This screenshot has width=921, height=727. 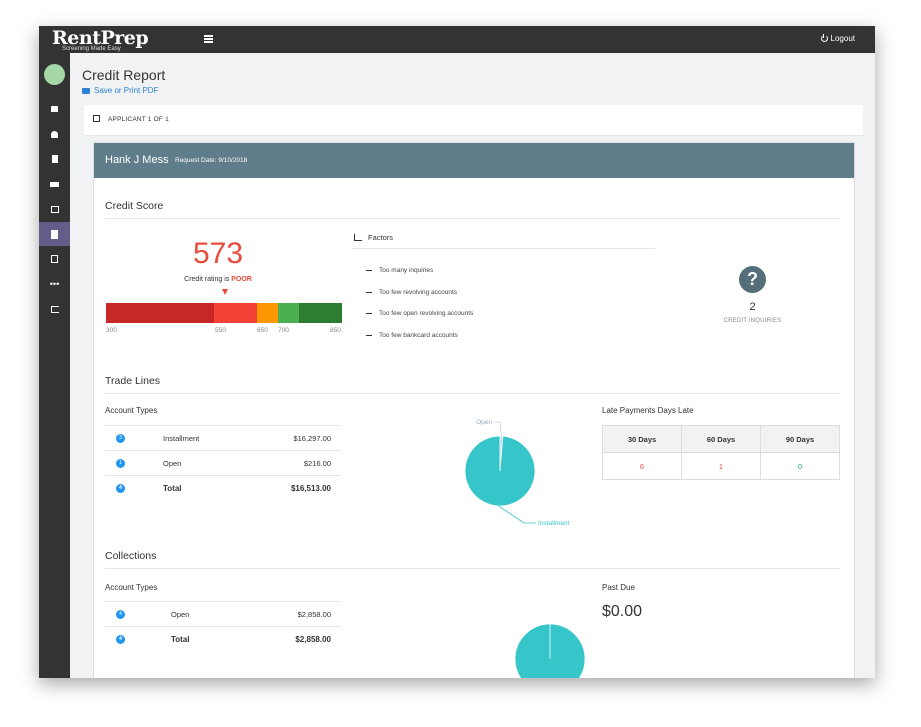 What do you see at coordinates (160, 313) in the screenshot?
I see `gauge-segment-very-poor` at bounding box center [160, 313].